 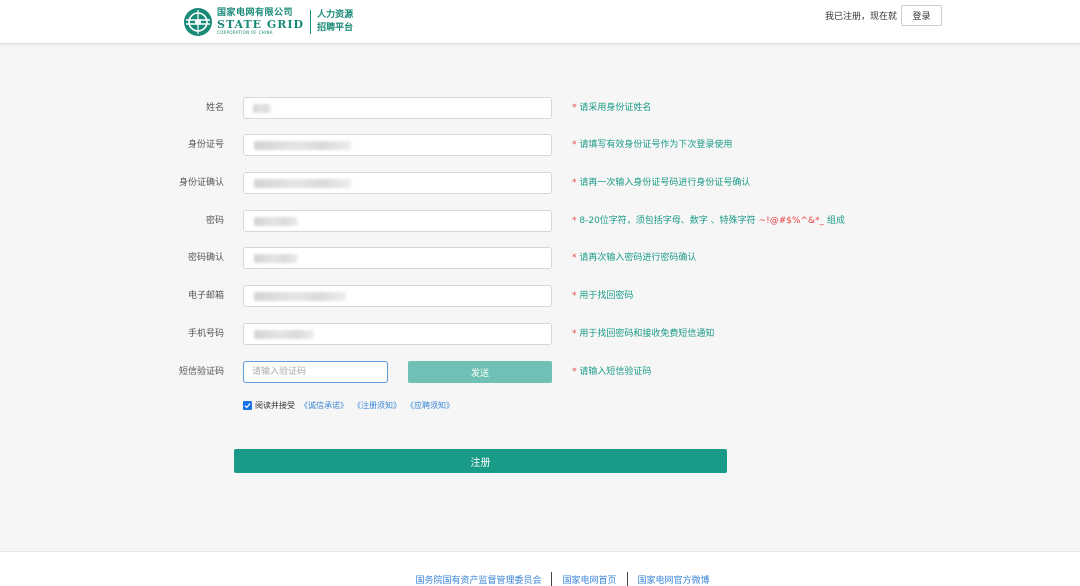 I want to click on header-login-area: 我已注册，现在就 登录, so click(x=883, y=15).